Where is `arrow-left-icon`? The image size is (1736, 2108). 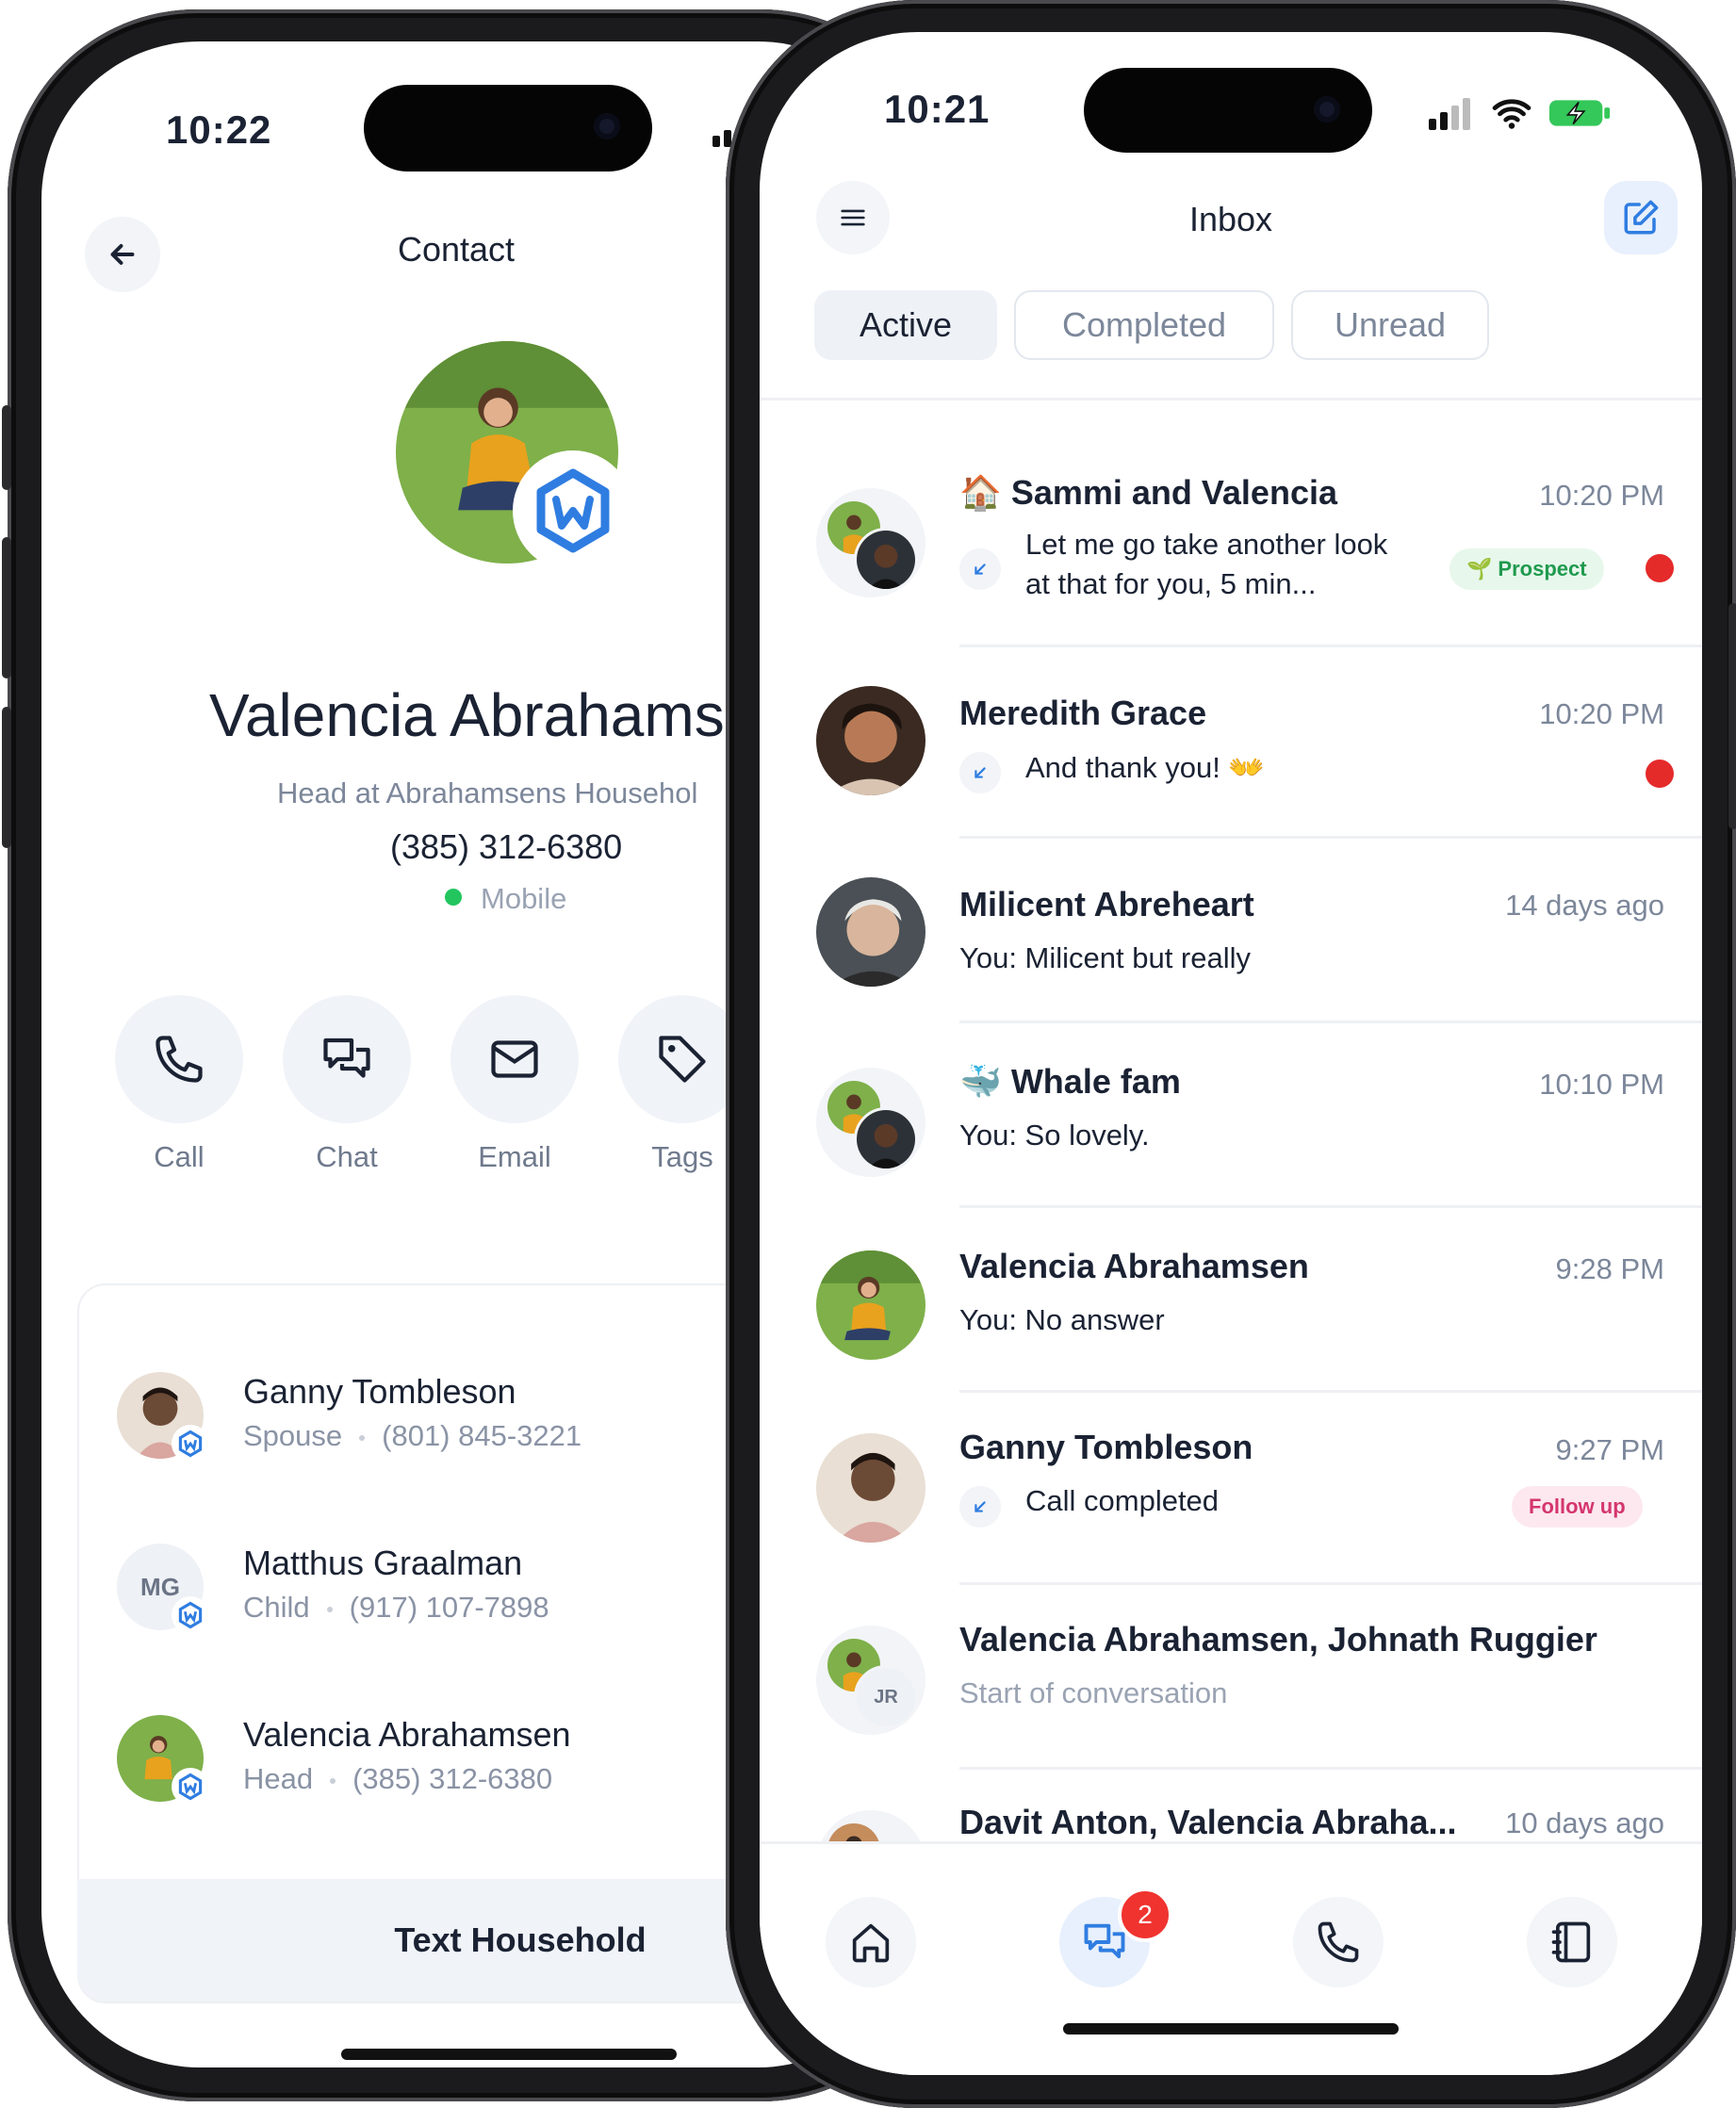 arrow-left-icon is located at coordinates (123, 255).